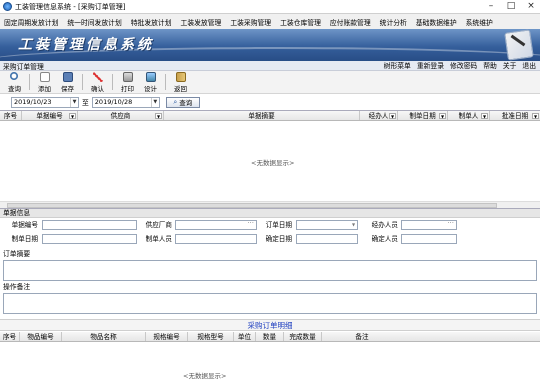  Describe the element at coordinates (423, 115) in the screenshot. I see `col-make-date: 制单日期 ▼` at that location.